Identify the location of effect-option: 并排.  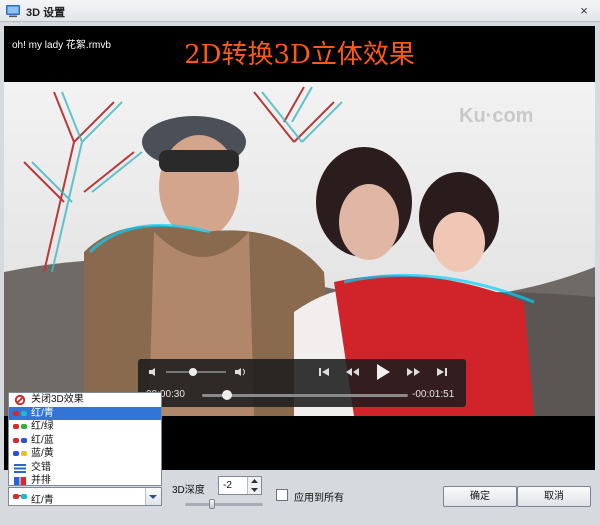
(85, 481).